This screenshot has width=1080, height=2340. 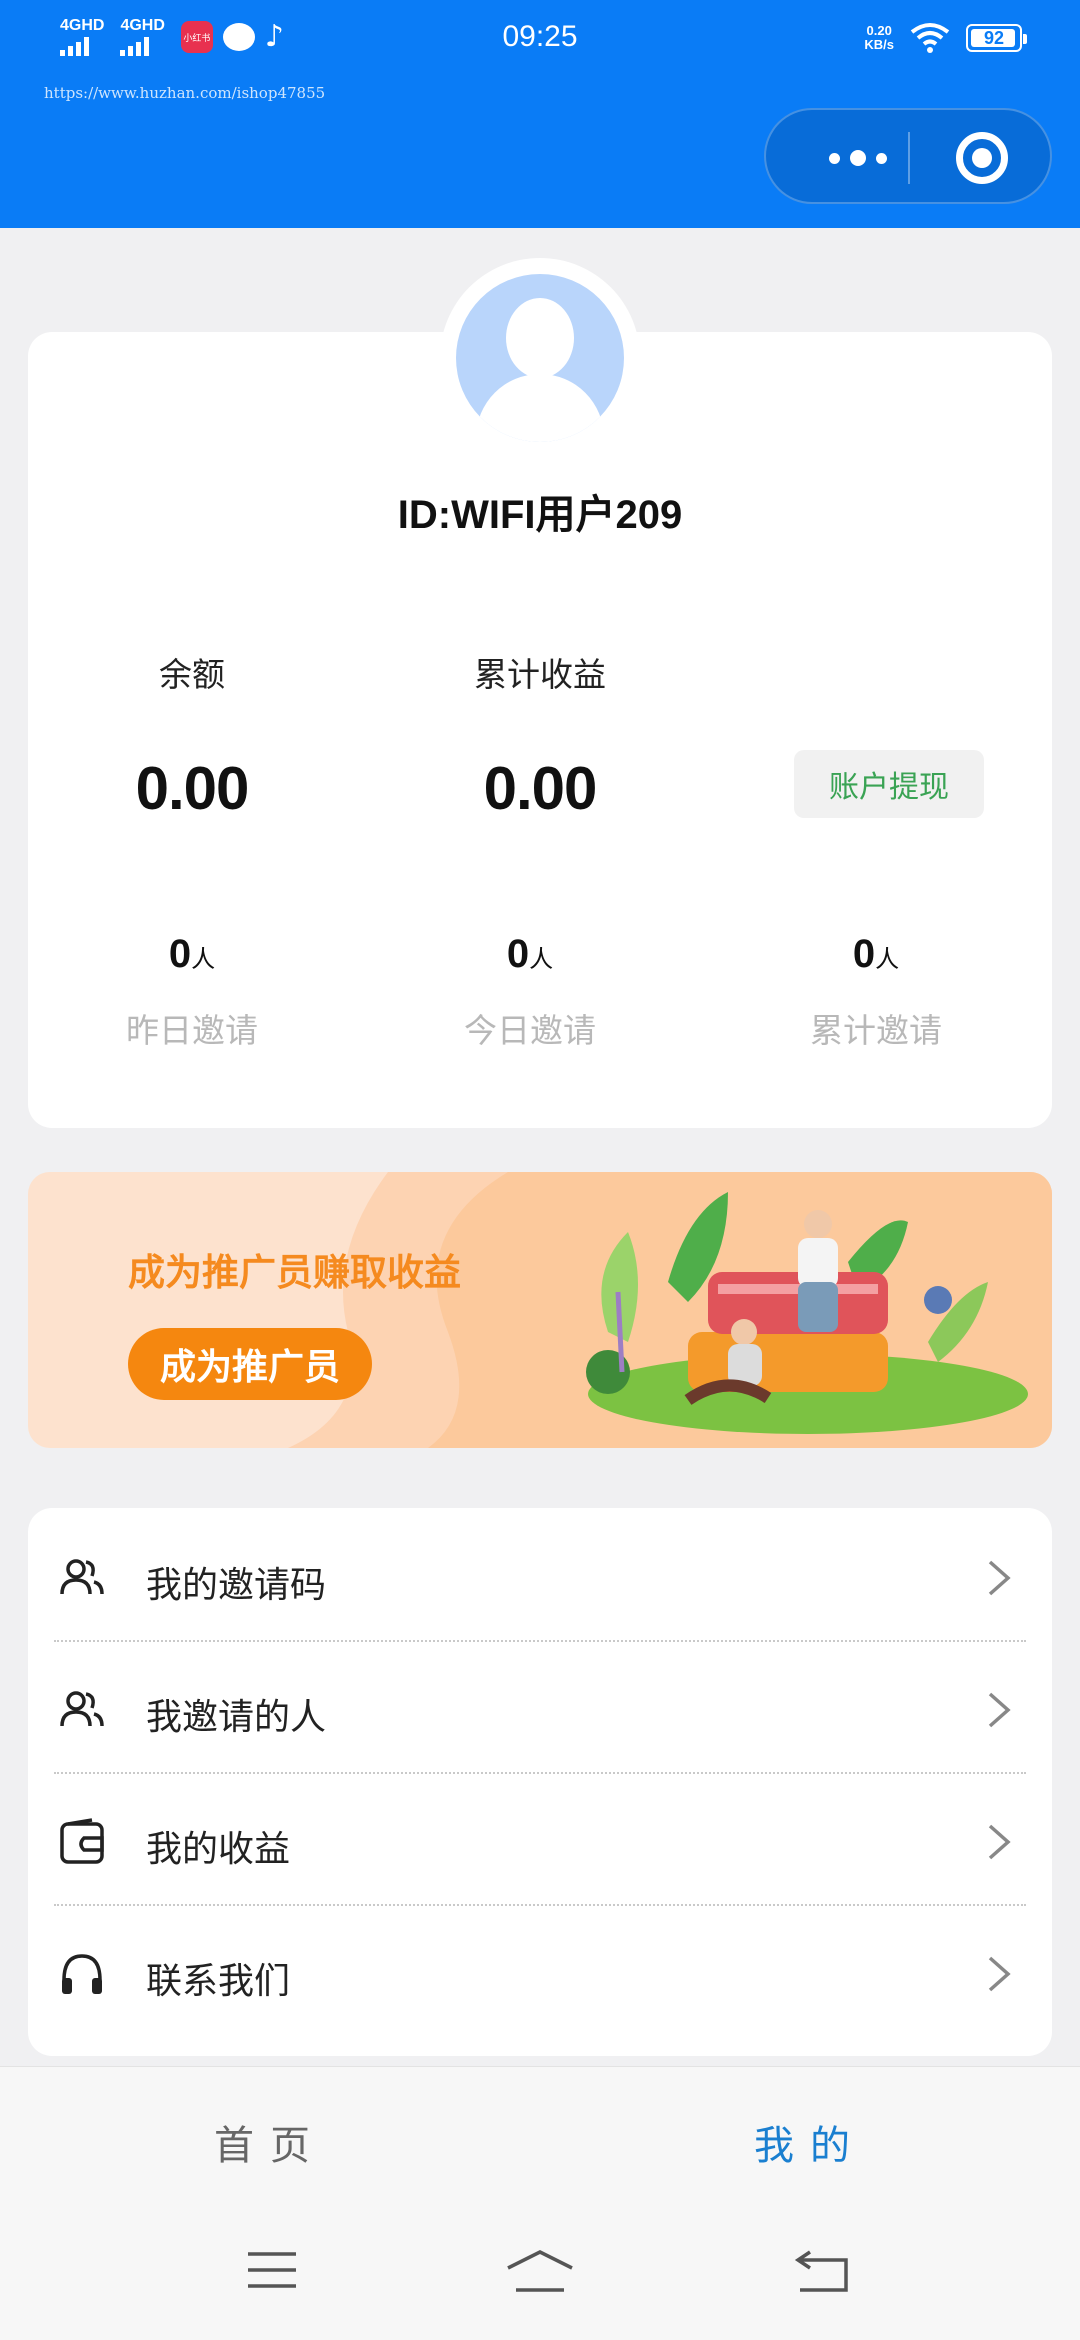 I want to click on tab-mine: 我的, so click(x=810, y=2142).